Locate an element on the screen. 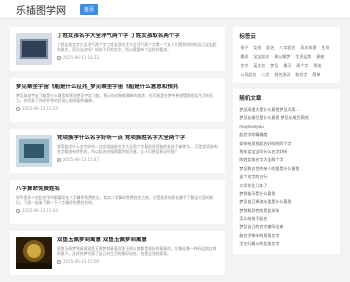  tag-link: 公司起名 is located at coordinates (248, 74).